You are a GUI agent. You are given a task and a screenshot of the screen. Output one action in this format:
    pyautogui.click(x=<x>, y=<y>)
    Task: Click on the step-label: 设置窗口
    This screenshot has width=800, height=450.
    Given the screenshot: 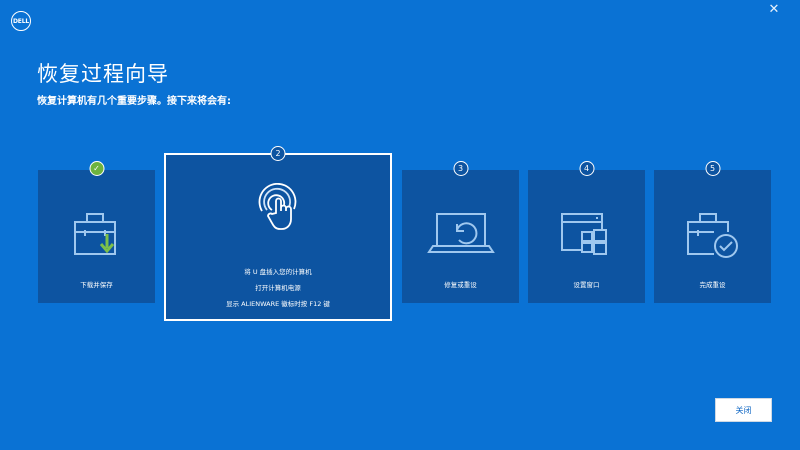 What is the action you would take?
    pyautogui.click(x=586, y=285)
    